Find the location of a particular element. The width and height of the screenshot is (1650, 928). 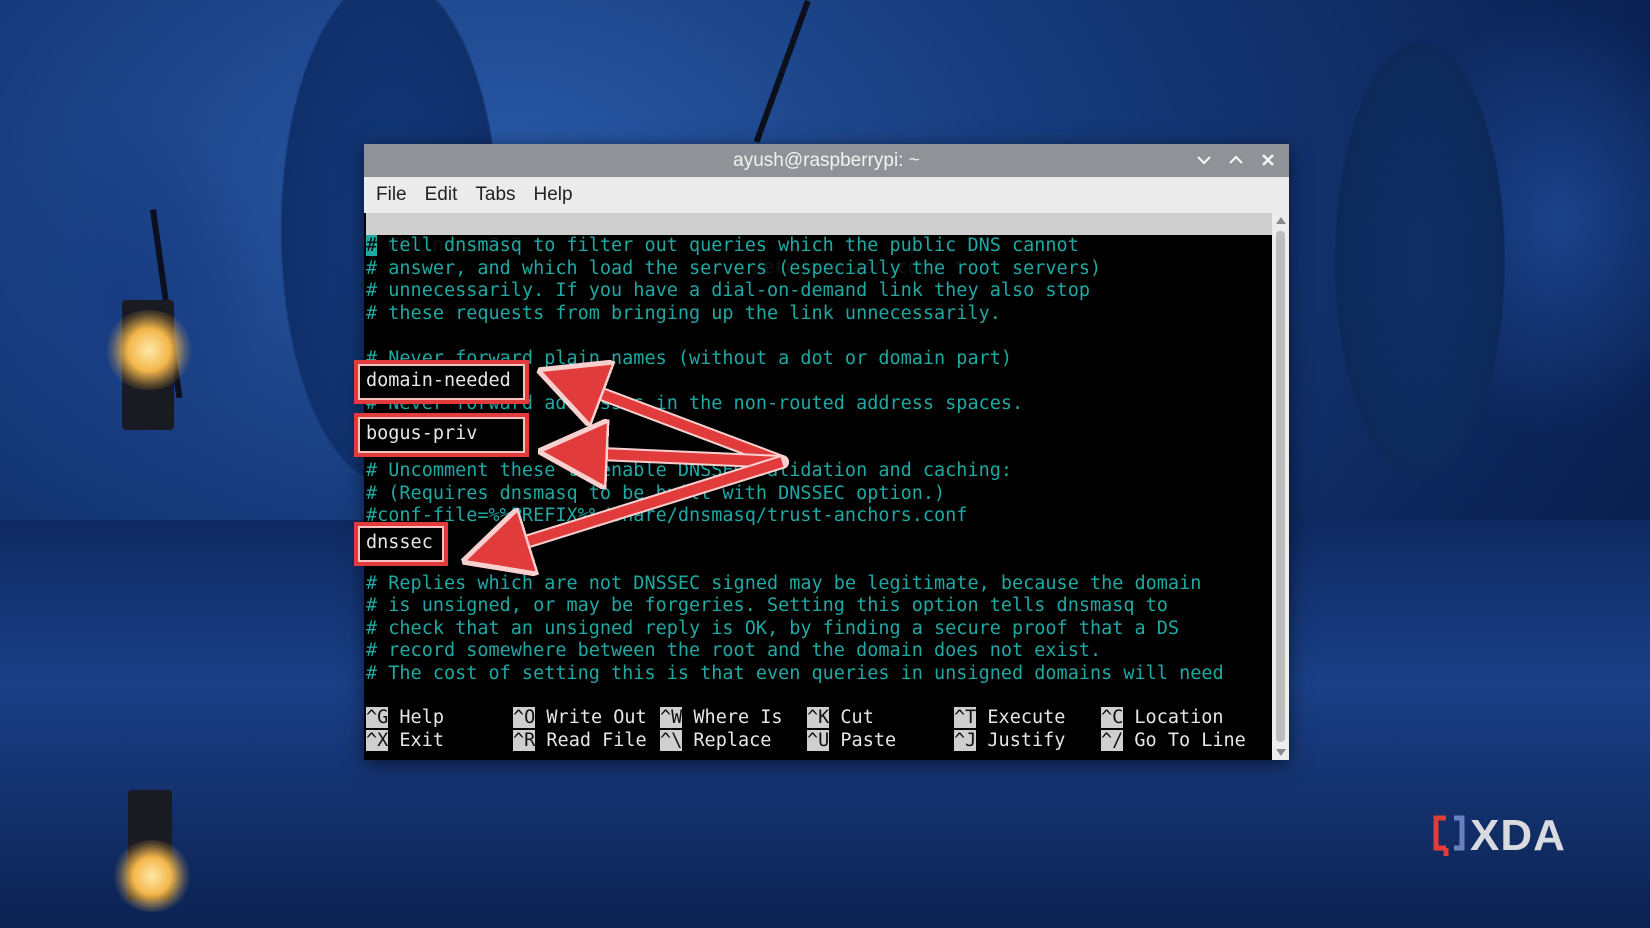

window-title: ayush@raspberrypi: ~ is located at coordinates (826, 160).